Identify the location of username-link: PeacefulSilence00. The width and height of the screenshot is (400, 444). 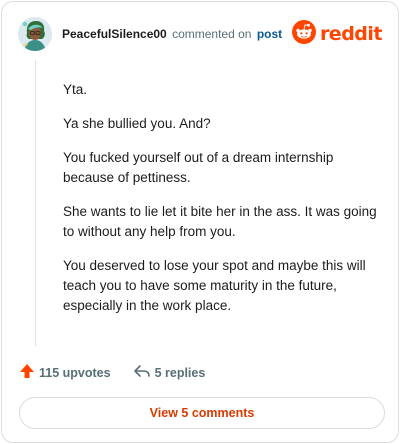
(114, 34).